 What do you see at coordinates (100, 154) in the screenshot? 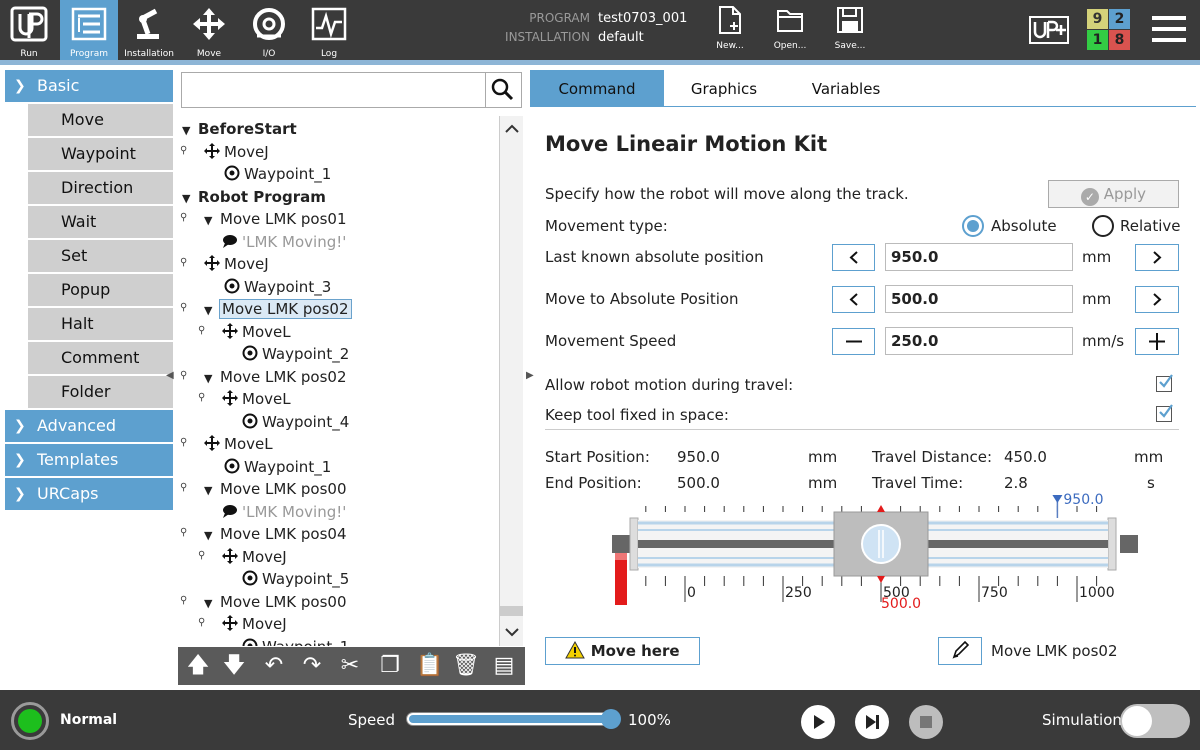
I see `command-waypoint: Waypoint` at bounding box center [100, 154].